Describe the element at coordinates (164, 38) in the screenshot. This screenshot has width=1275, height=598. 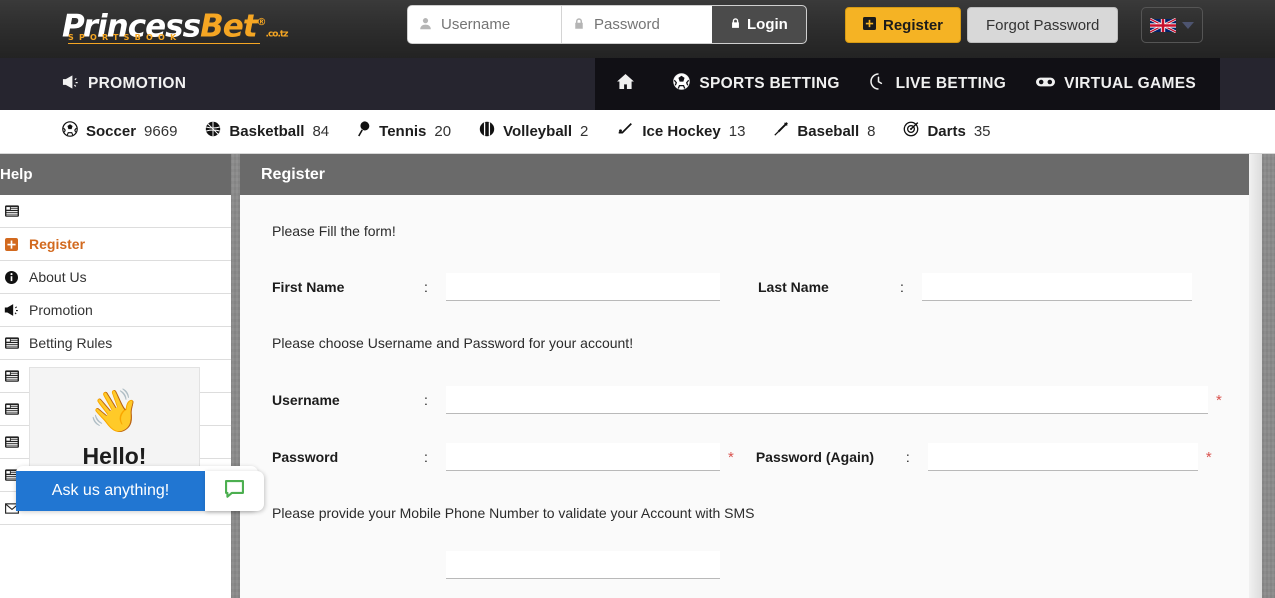
I see `logo-tagline: SPORTSBOOK` at that location.